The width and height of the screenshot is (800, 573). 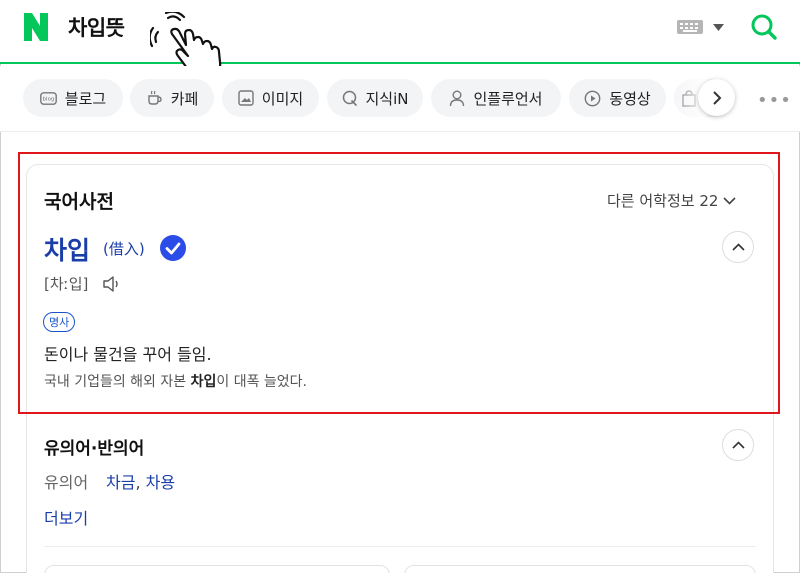 What do you see at coordinates (67, 249) in the screenshot?
I see `dictionary-word: 차입` at bounding box center [67, 249].